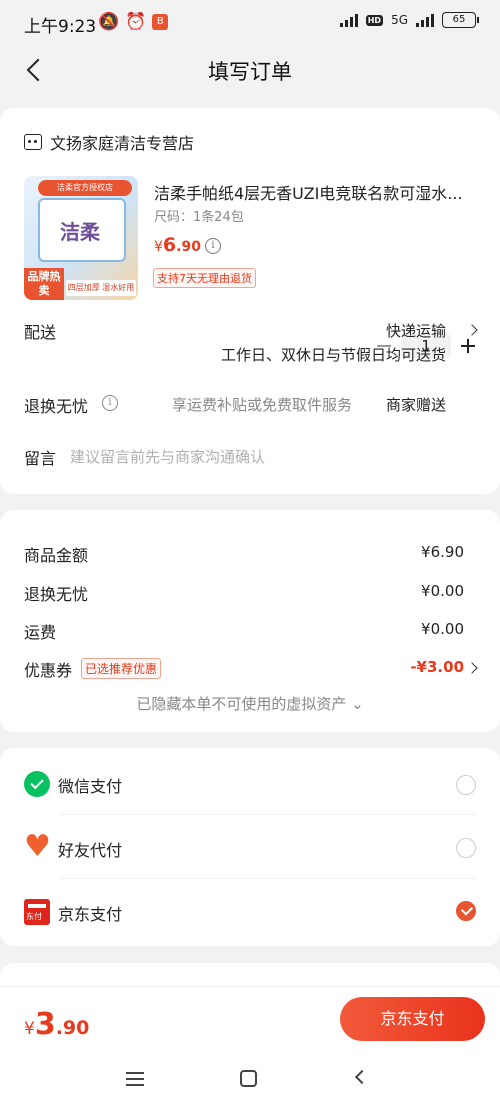 This screenshot has width=500, height=1111. Describe the element at coordinates (45, 1024) in the screenshot. I see `total-int: 3` at that location.